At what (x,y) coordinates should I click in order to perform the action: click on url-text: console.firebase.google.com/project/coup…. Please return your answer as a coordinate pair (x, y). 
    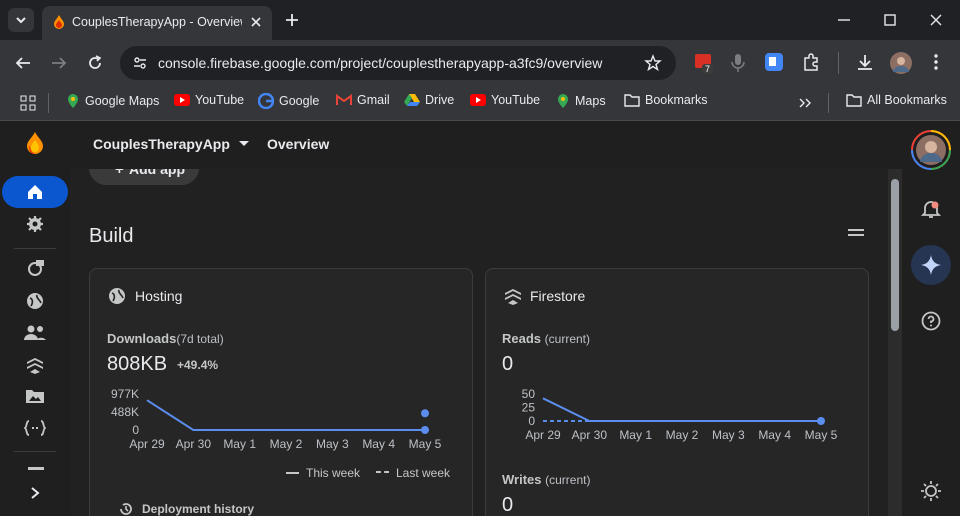
    Looking at the image, I should click on (380, 63).